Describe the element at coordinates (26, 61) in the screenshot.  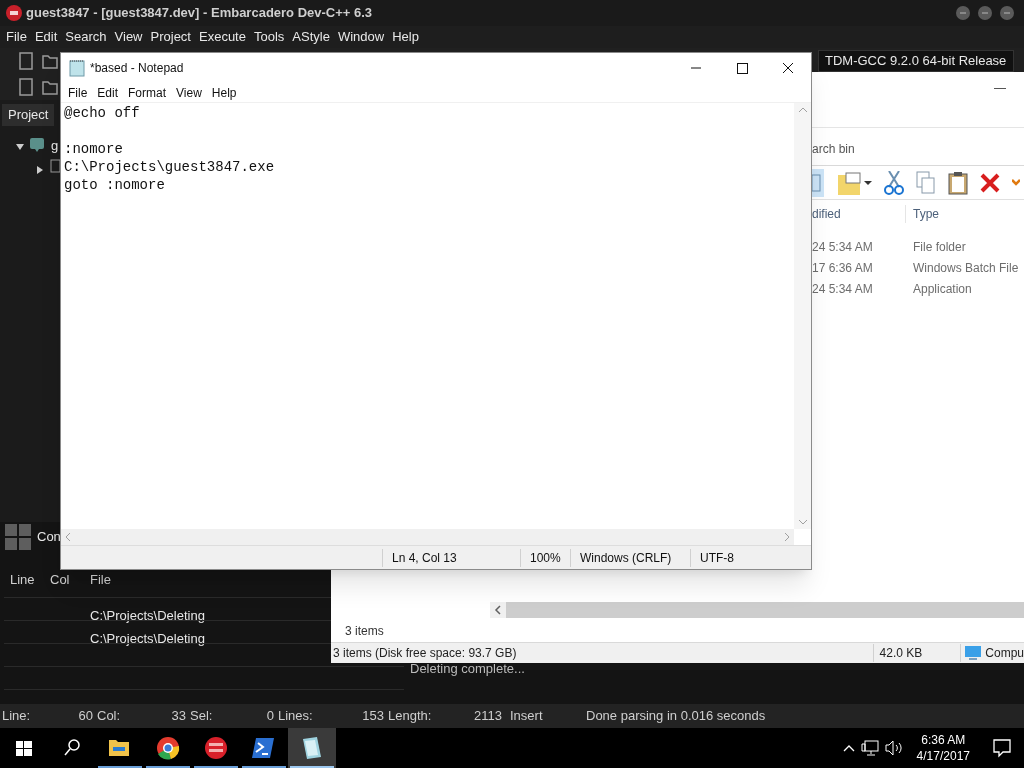
I see `new-file-icon` at that location.